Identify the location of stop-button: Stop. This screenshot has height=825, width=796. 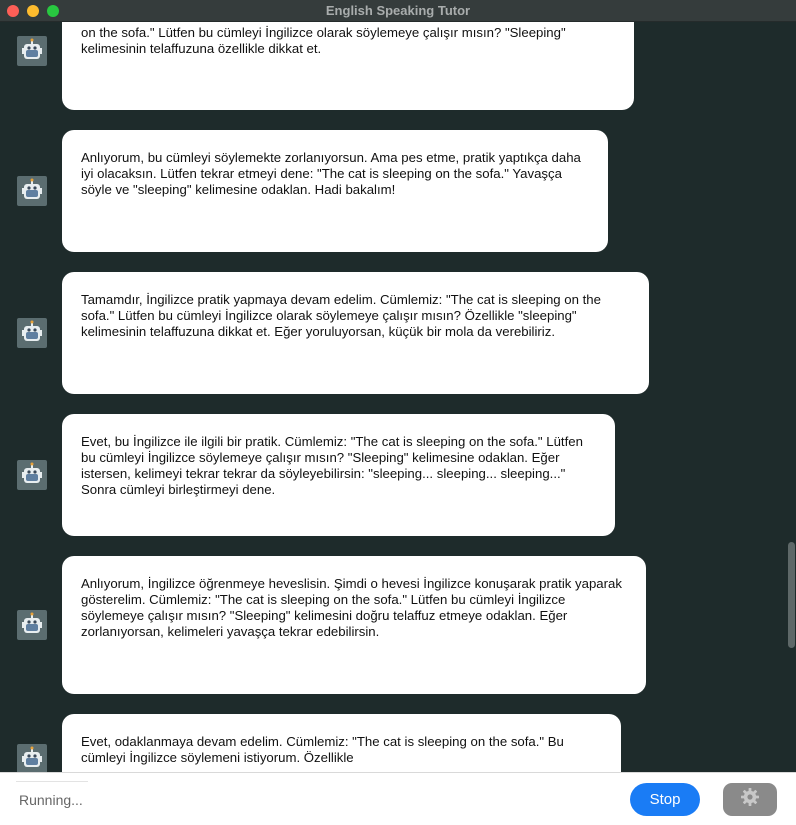
(665, 799).